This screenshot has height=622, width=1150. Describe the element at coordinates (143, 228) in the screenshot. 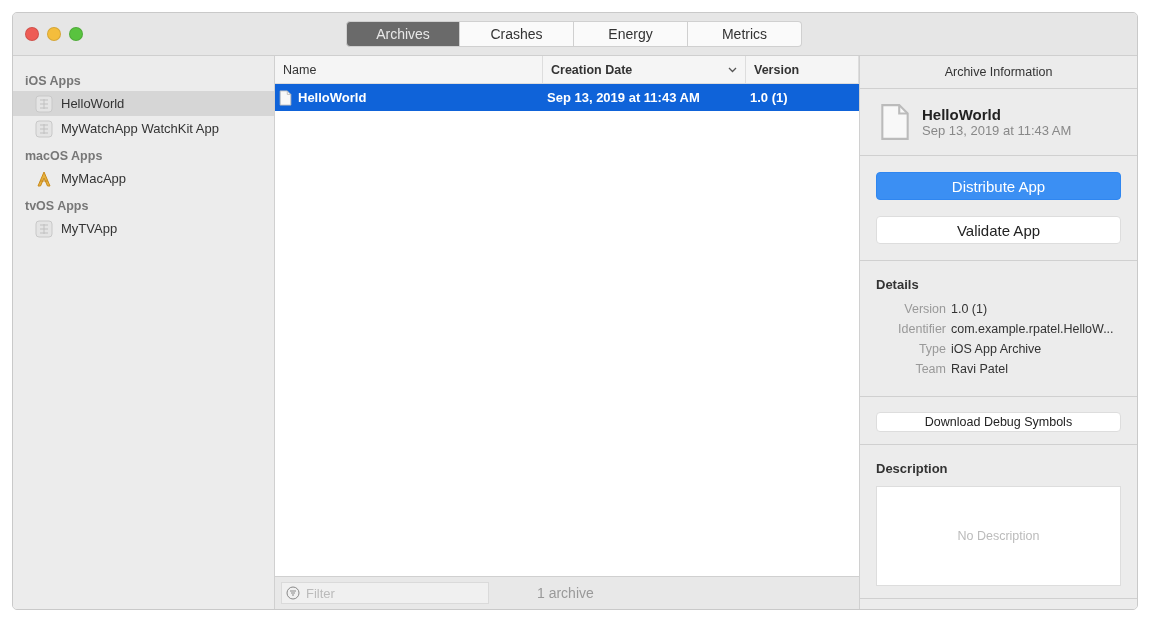

I see `sidebar-item: MyTVApp` at that location.